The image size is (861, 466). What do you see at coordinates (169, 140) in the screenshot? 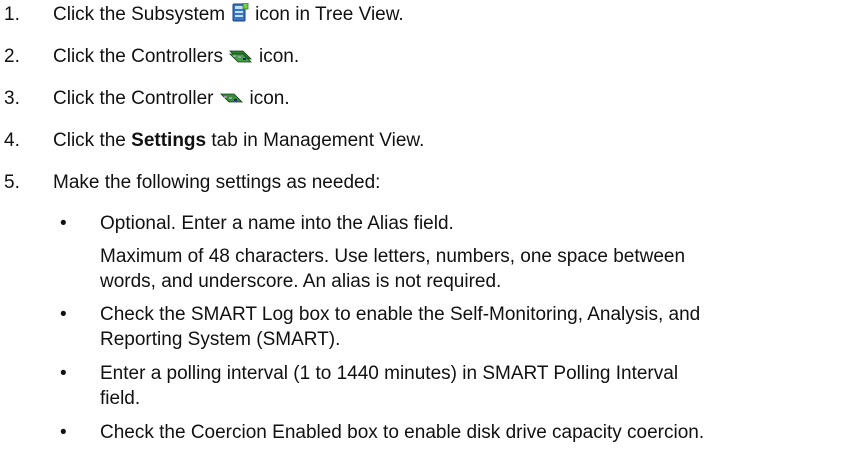
I see `settings-tab-label: Settings` at bounding box center [169, 140].